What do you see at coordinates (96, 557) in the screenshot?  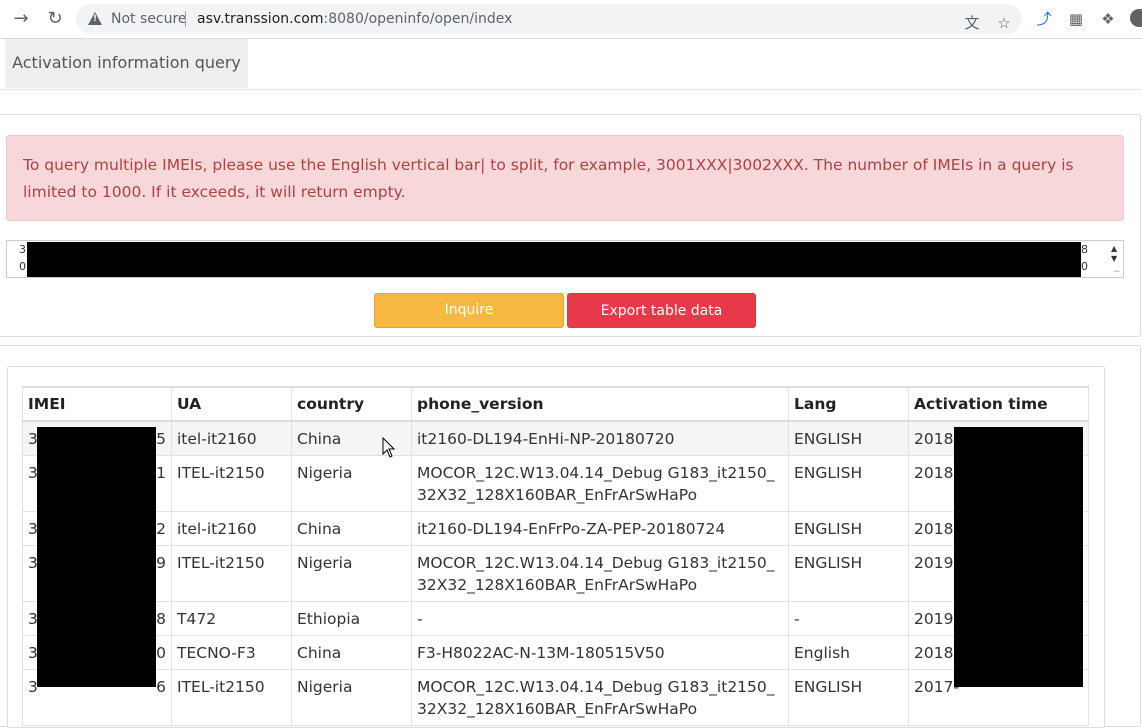 I see `redacted-imei-column` at bounding box center [96, 557].